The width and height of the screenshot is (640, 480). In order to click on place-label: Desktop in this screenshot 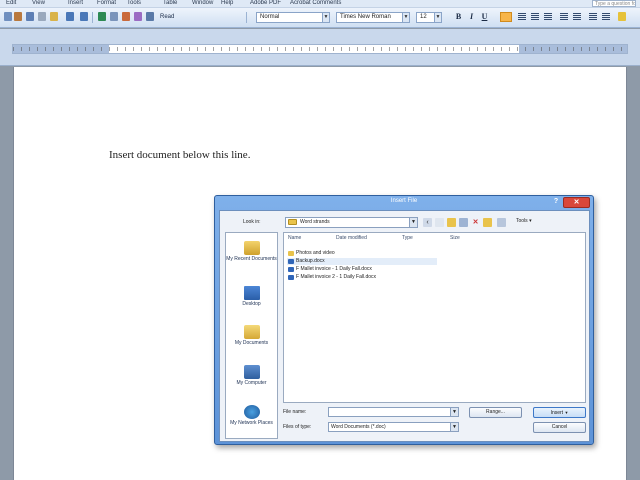, I will do `click(251, 304)`.